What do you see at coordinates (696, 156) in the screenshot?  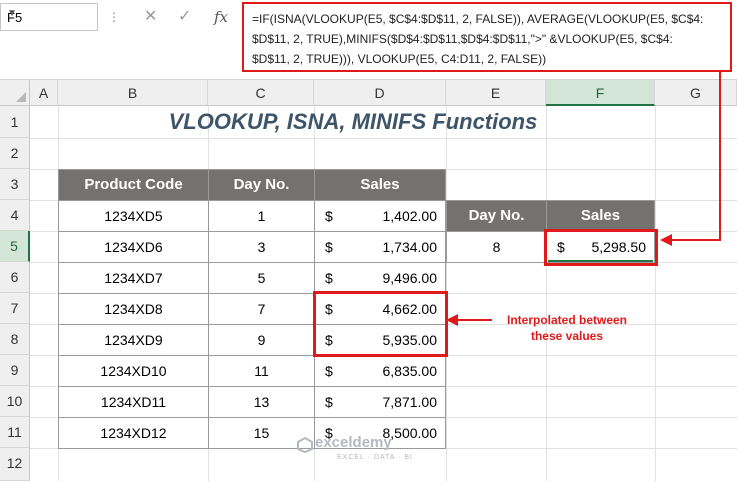 I see `formula-arrow` at bounding box center [696, 156].